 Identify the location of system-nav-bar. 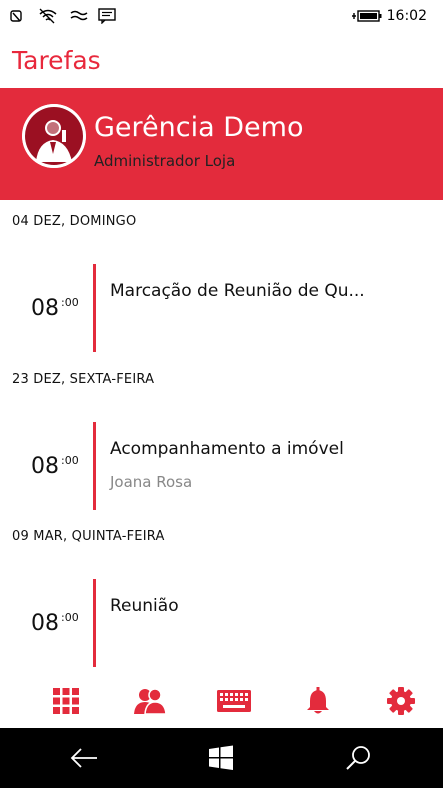
(221, 758).